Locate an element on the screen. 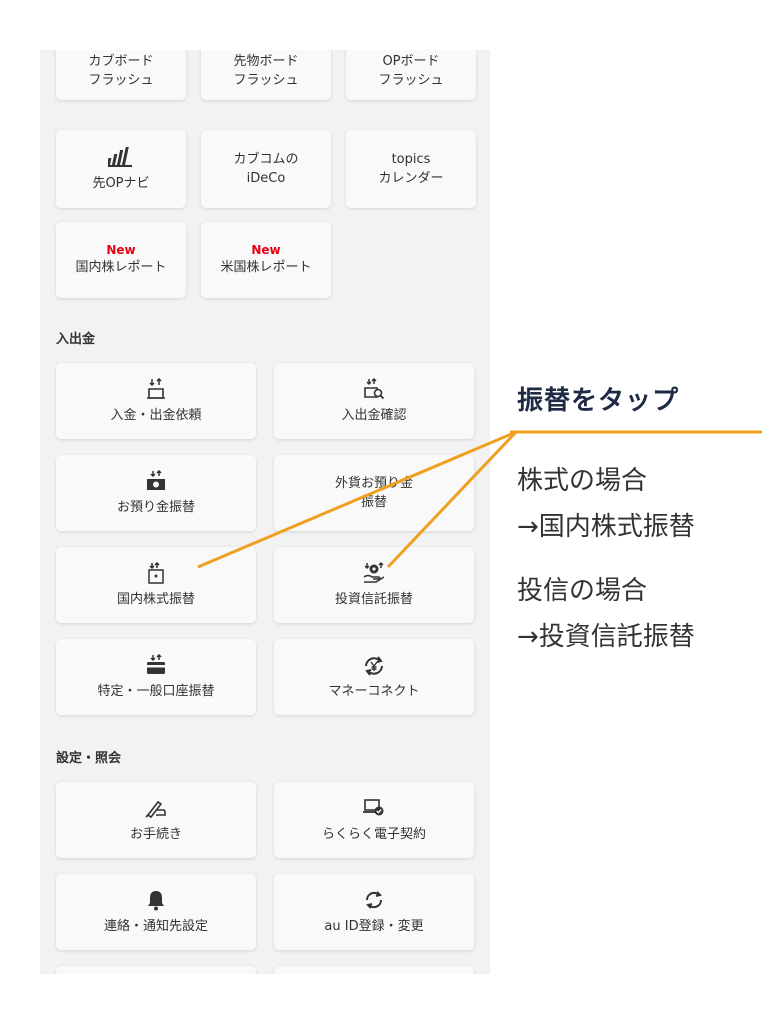 This screenshot has height=1024, width=780. tile-label: OPボード フラッシュ is located at coordinates (411, 71).